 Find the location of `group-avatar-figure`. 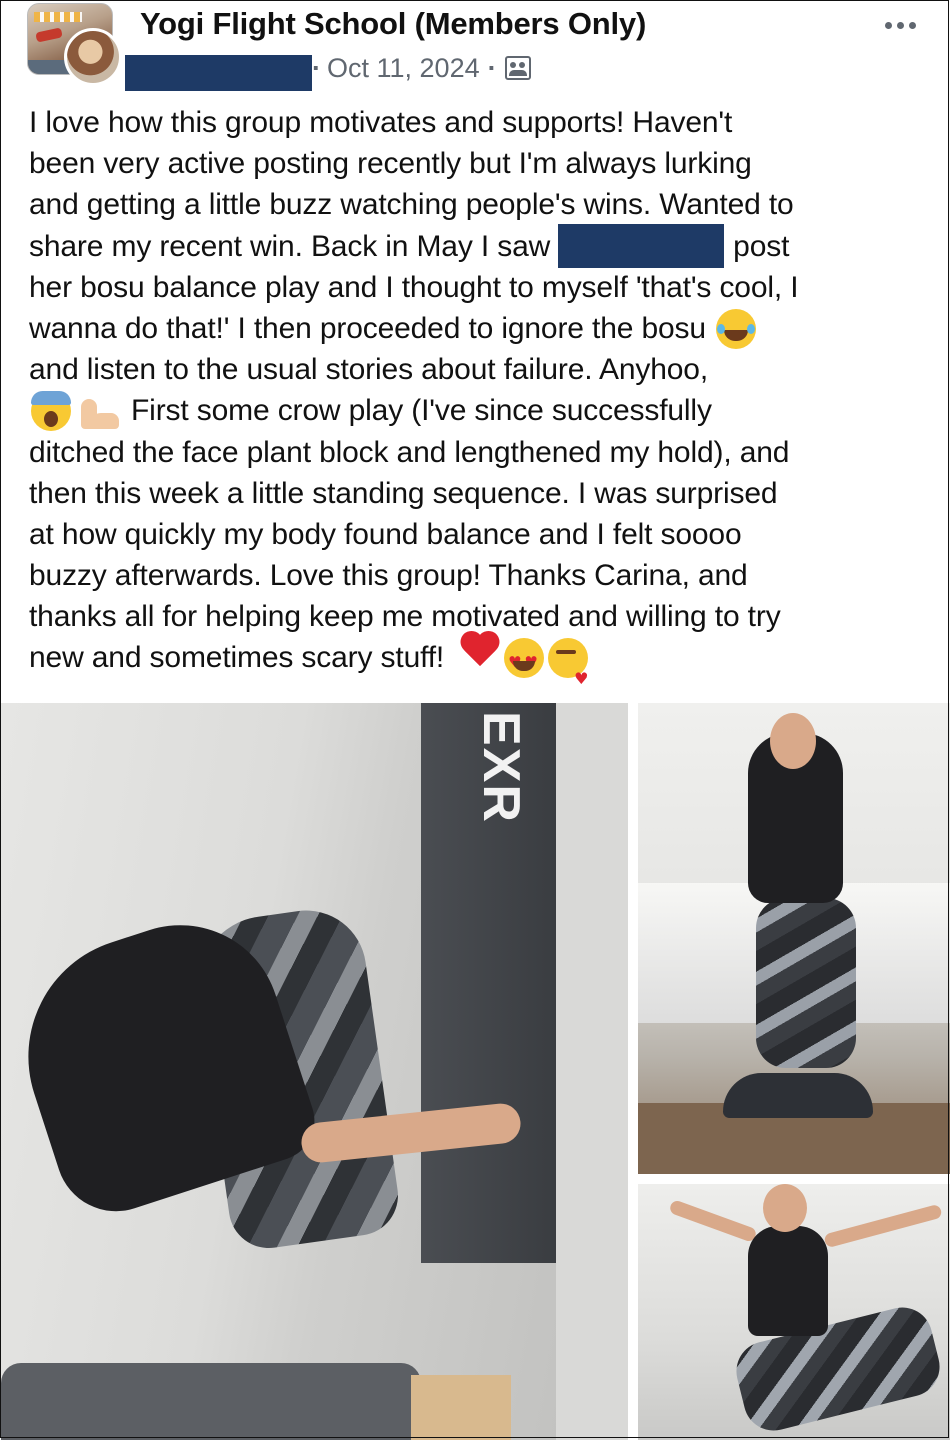

group-avatar-figure is located at coordinates (49, 35).